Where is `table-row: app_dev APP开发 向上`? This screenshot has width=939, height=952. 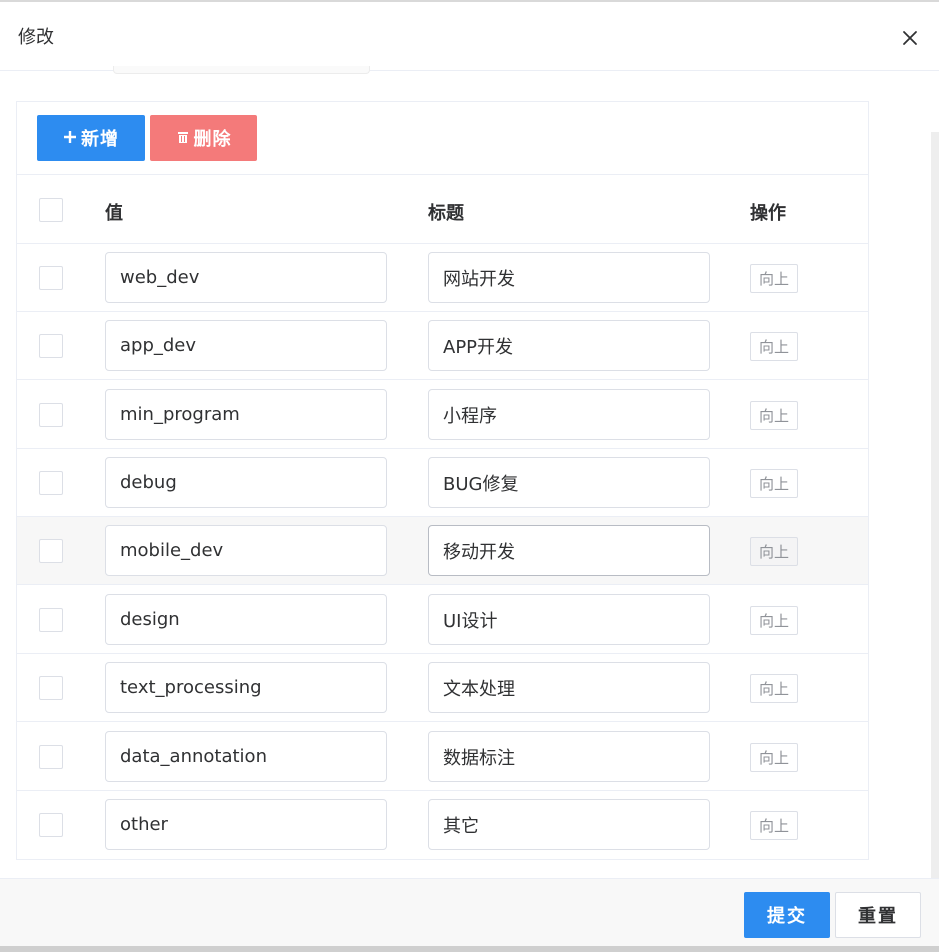 table-row: app_dev APP开发 向上 is located at coordinates (442, 346).